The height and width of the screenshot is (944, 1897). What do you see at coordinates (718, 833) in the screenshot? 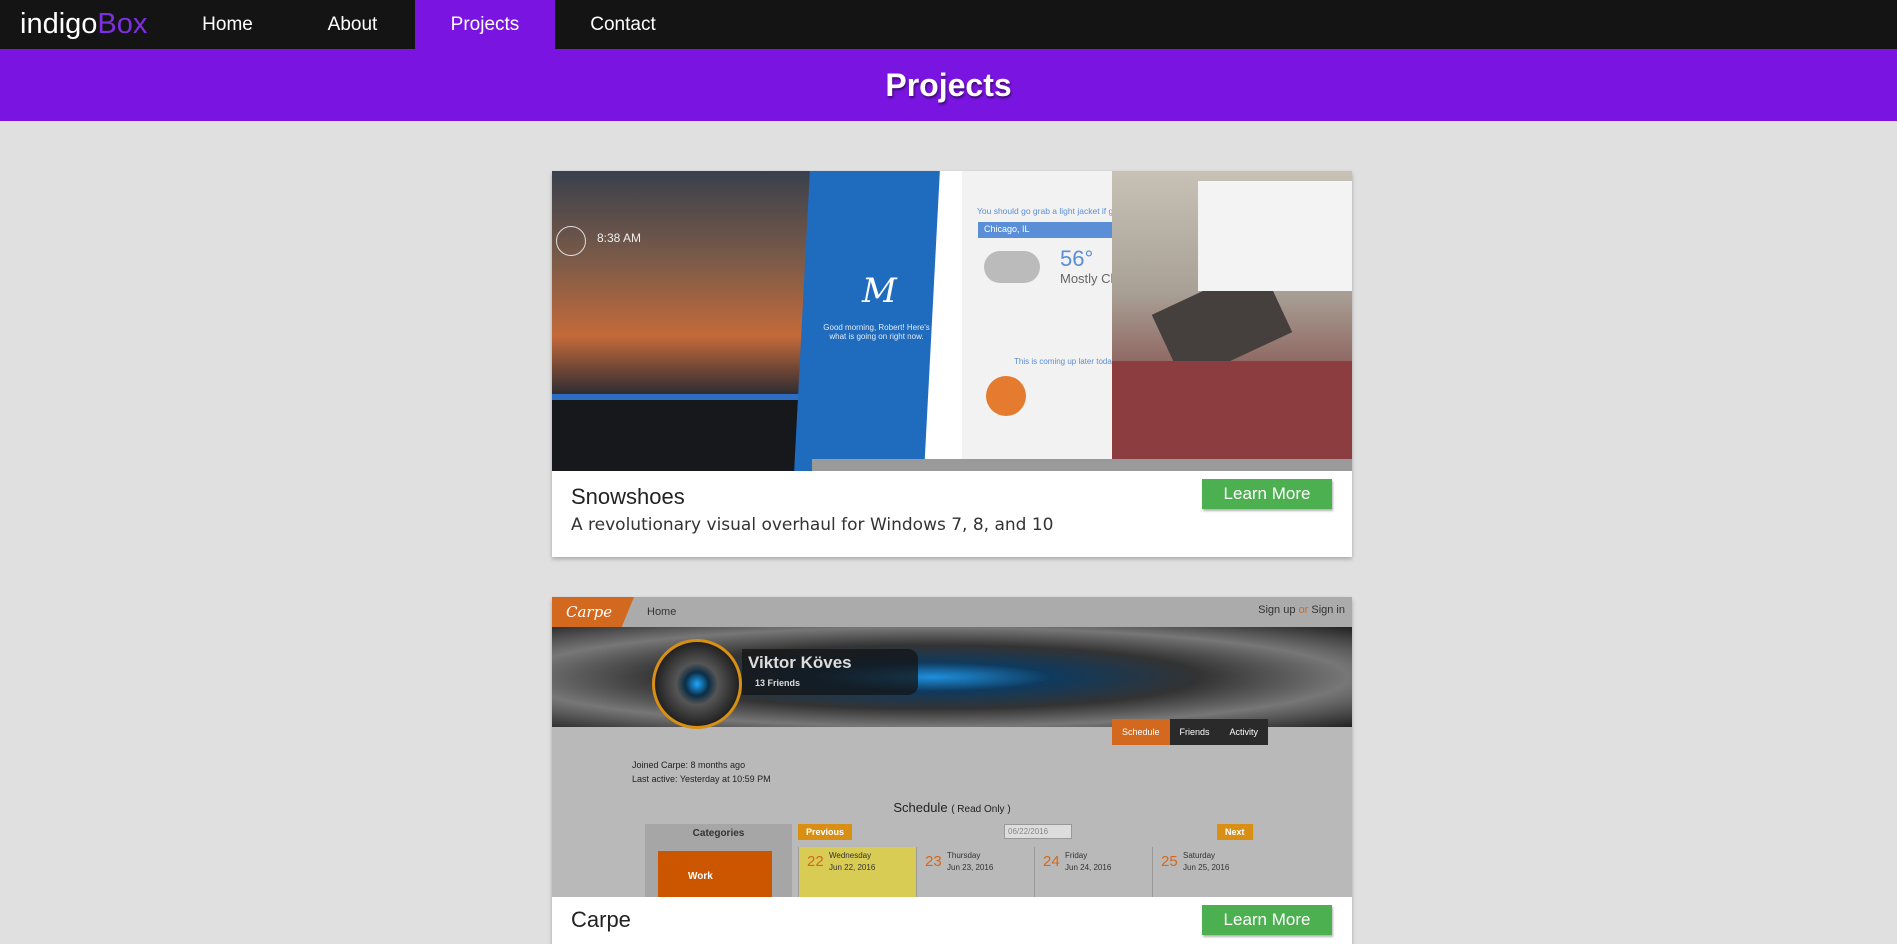
I see `categories-heading: Categories` at bounding box center [718, 833].